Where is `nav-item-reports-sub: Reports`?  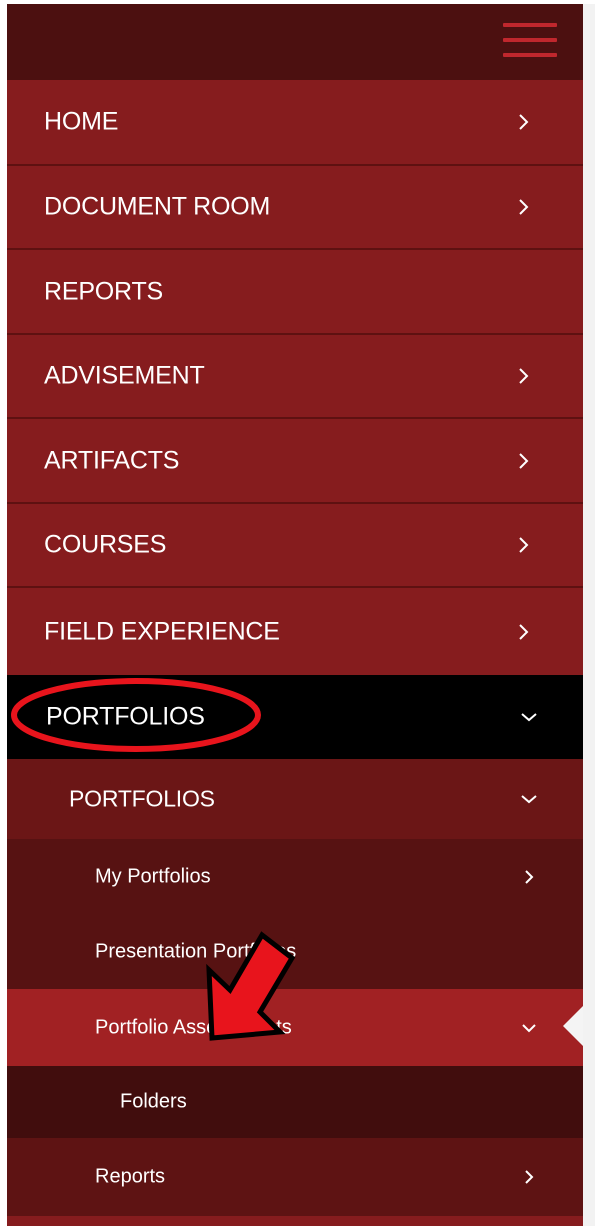
nav-item-reports-sub: Reports is located at coordinates (295, 1177).